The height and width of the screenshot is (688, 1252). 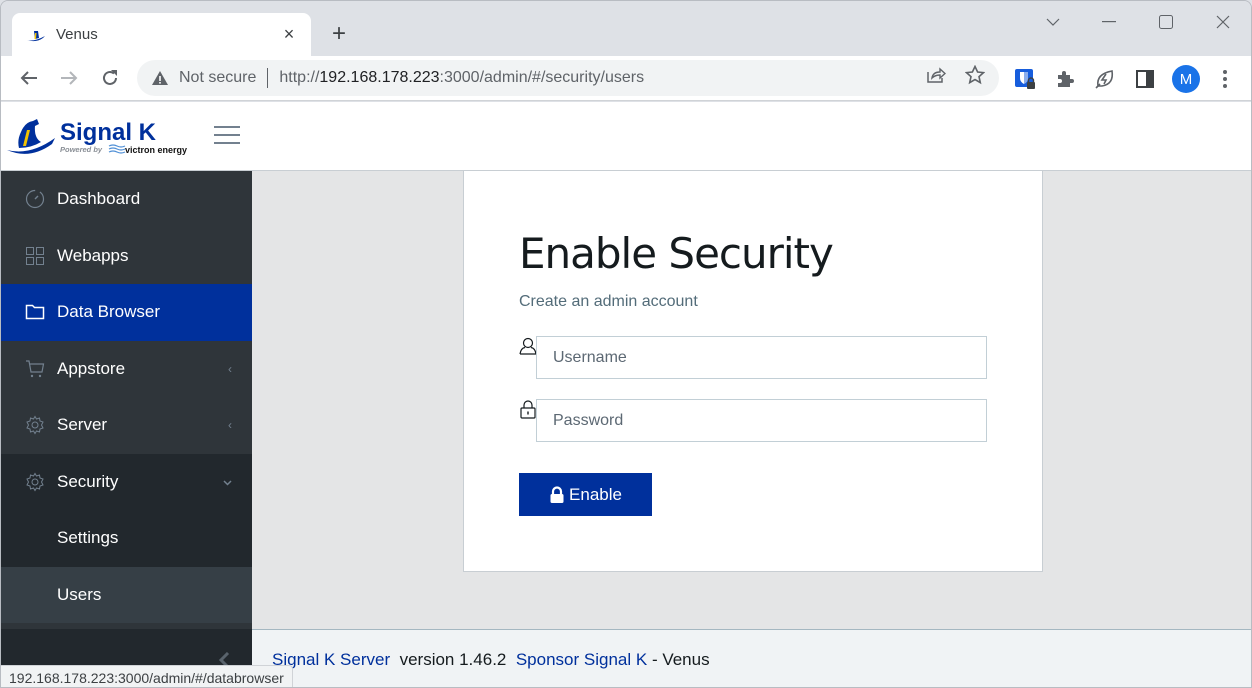 I want to click on kebab-menu-icon, so click(x=1225, y=79).